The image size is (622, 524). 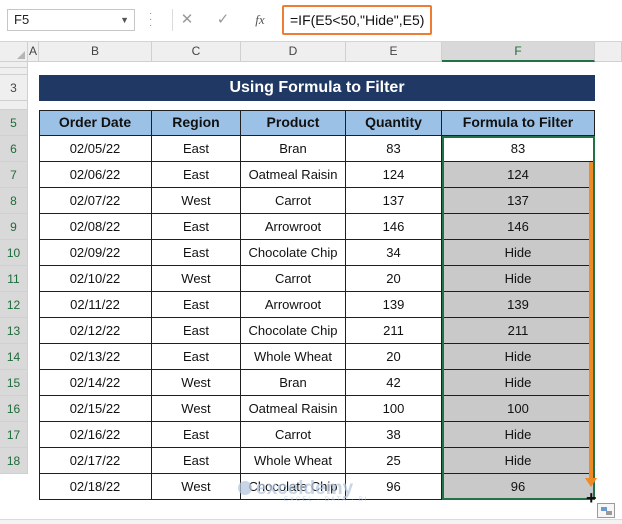 What do you see at coordinates (357, 20) in the screenshot?
I see `formula-input: =IF(E5<50,"Hide",E5)` at bounding box center [357, 20].